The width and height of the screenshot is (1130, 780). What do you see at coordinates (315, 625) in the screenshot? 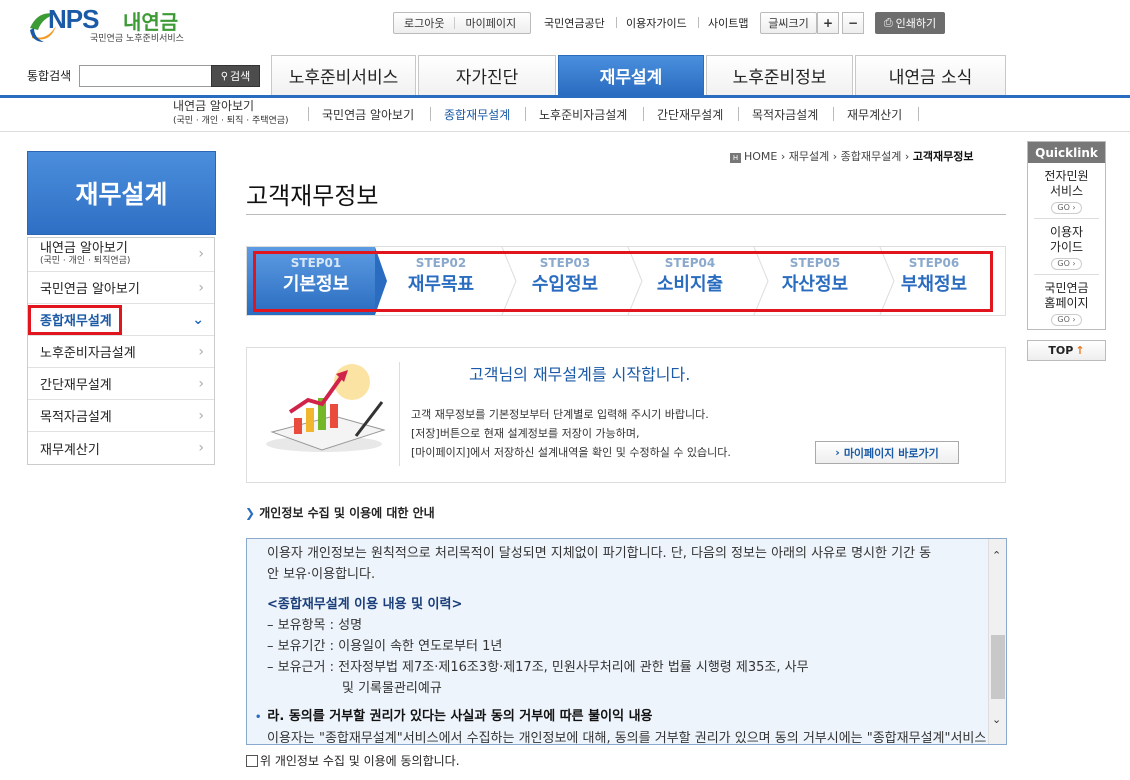
I see `privacy-item: – 보유항목 : 성명` at bounding box center [315, 625].